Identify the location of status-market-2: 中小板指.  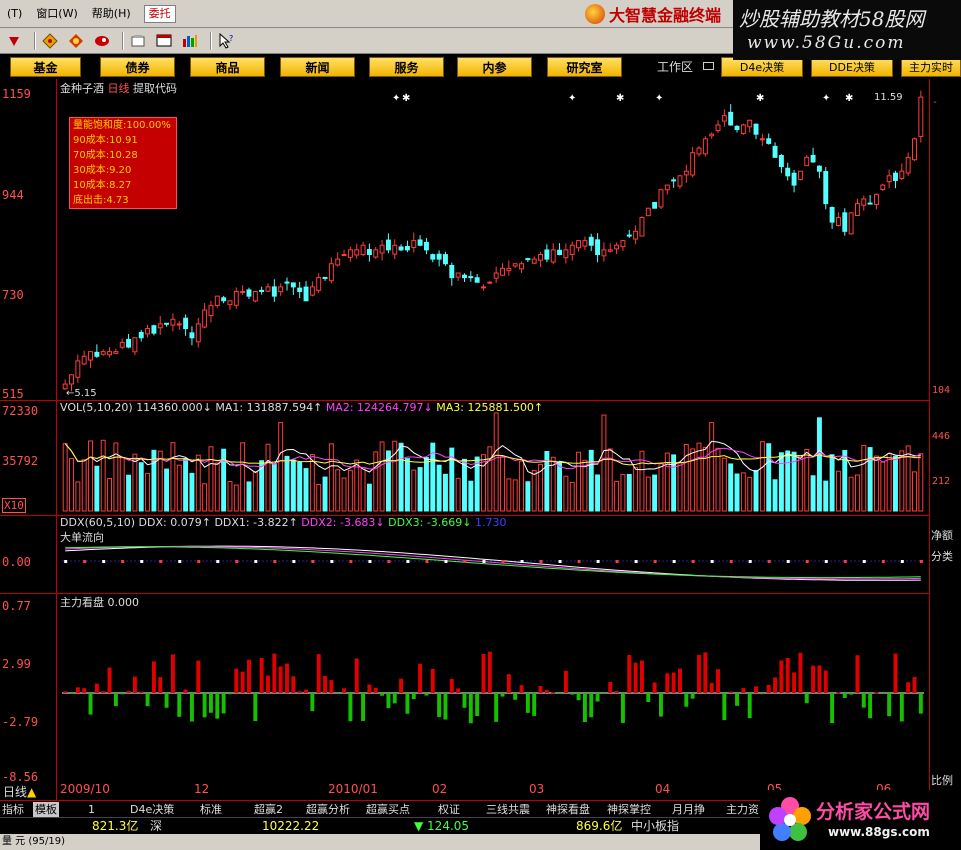
(655, 826).